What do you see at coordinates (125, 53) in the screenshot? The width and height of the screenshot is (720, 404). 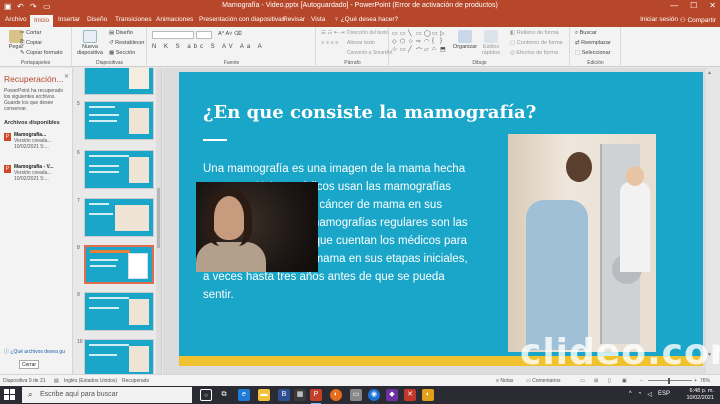 I see `section-label: Sección` at bounding box center [125, 53].